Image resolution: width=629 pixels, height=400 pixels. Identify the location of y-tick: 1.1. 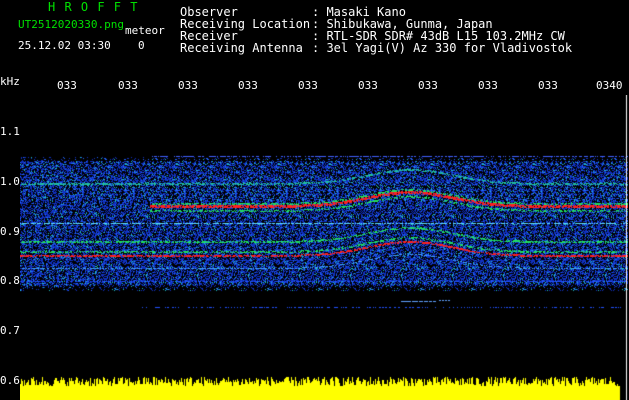
(10, 131).